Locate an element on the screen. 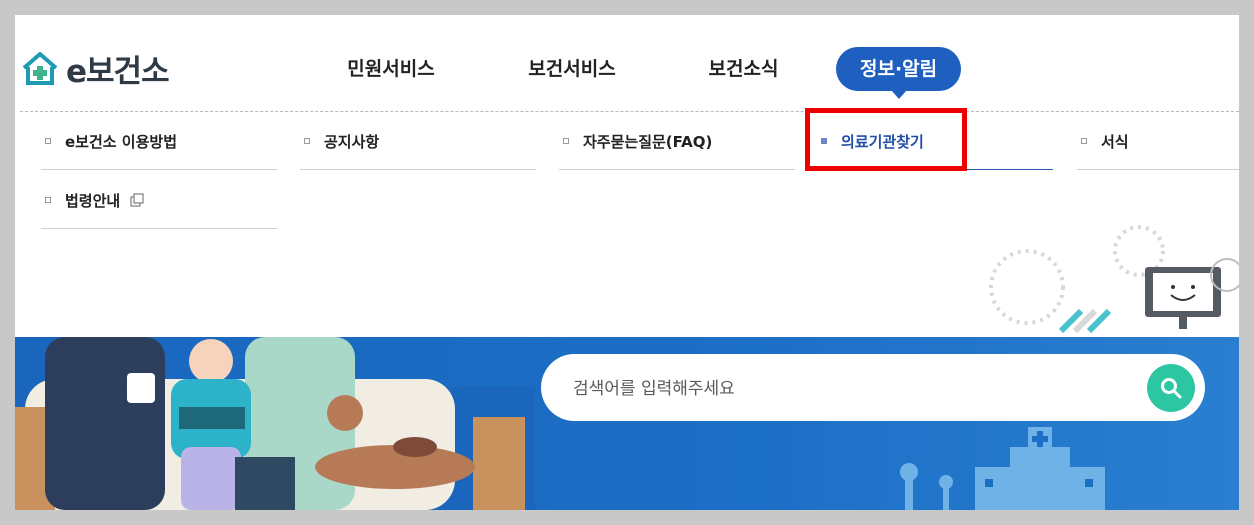 The height and width of the screenshot is (525, 1254). search-bar is located at coordinates (873, 388).